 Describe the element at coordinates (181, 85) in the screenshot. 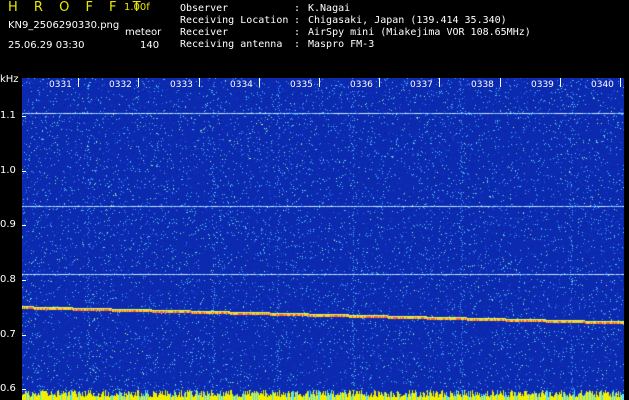

I see `x-tick-label: 0333` at that location.